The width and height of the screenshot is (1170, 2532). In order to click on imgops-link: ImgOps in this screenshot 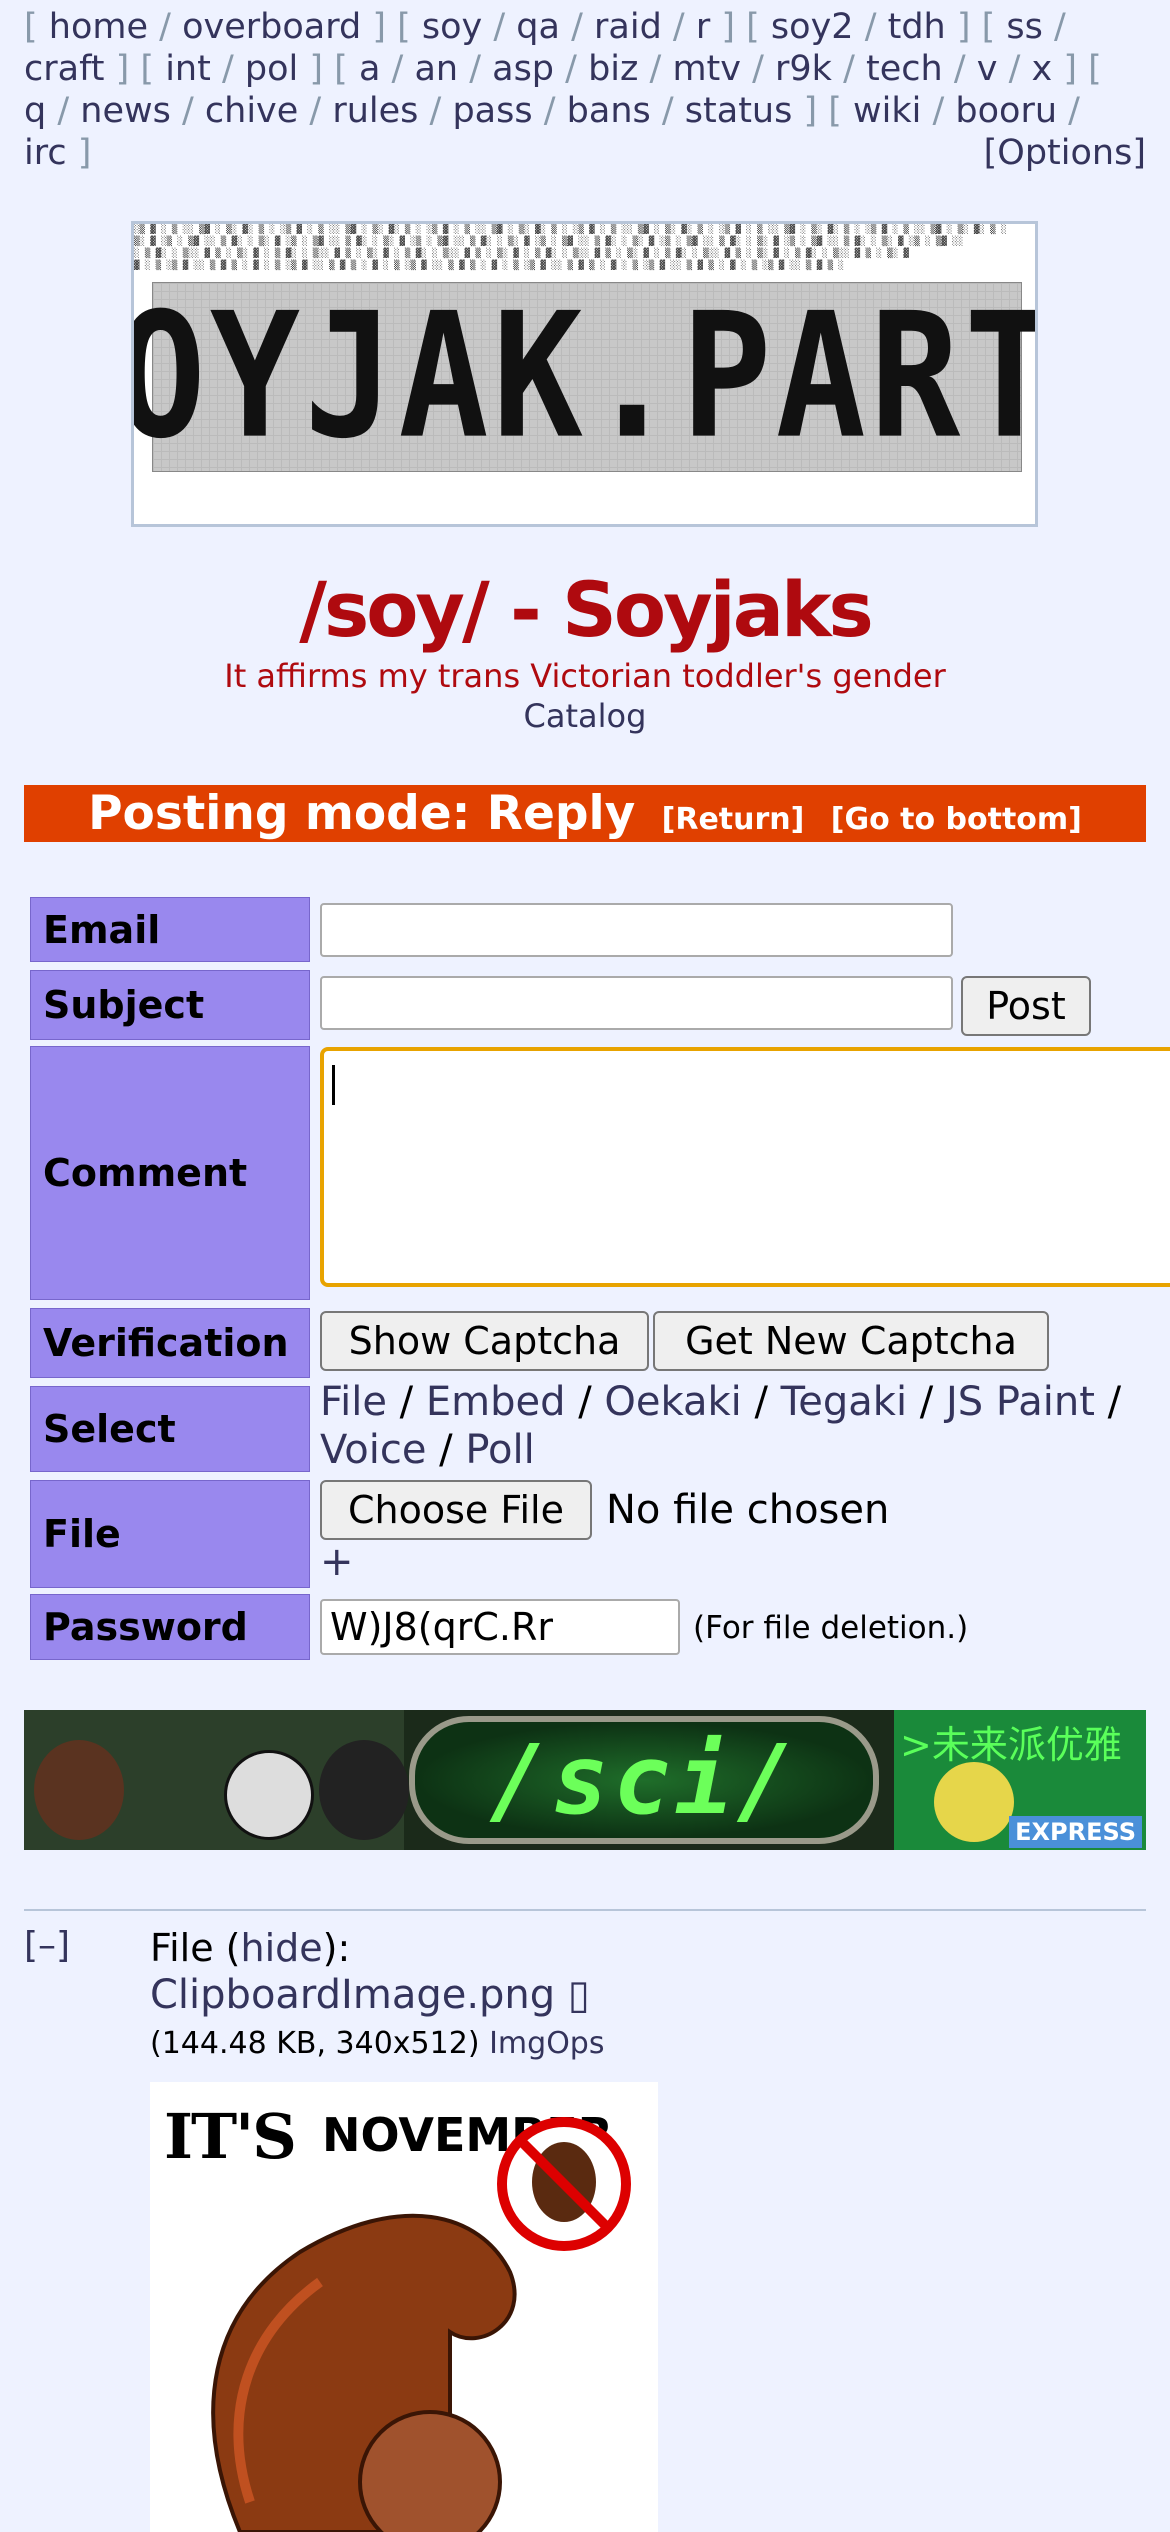, I will do `click(546, 2043)`.